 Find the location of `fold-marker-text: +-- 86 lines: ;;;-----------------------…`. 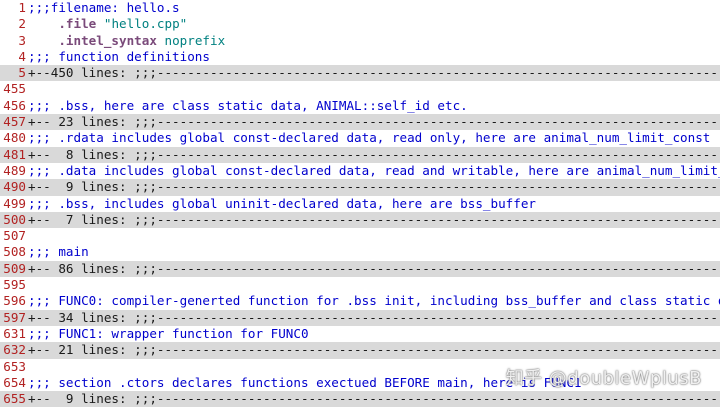

fold-marker-text: +-- 86 lines: ;;;-----------------------… is located at coordinates (374, 268).